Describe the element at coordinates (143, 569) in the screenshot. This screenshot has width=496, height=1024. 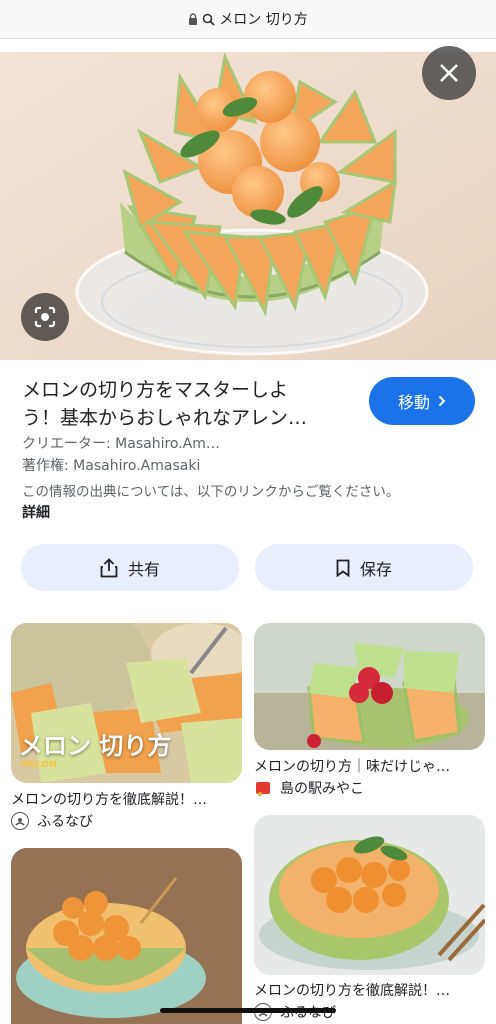
I see `share-label: 共有` at that location.